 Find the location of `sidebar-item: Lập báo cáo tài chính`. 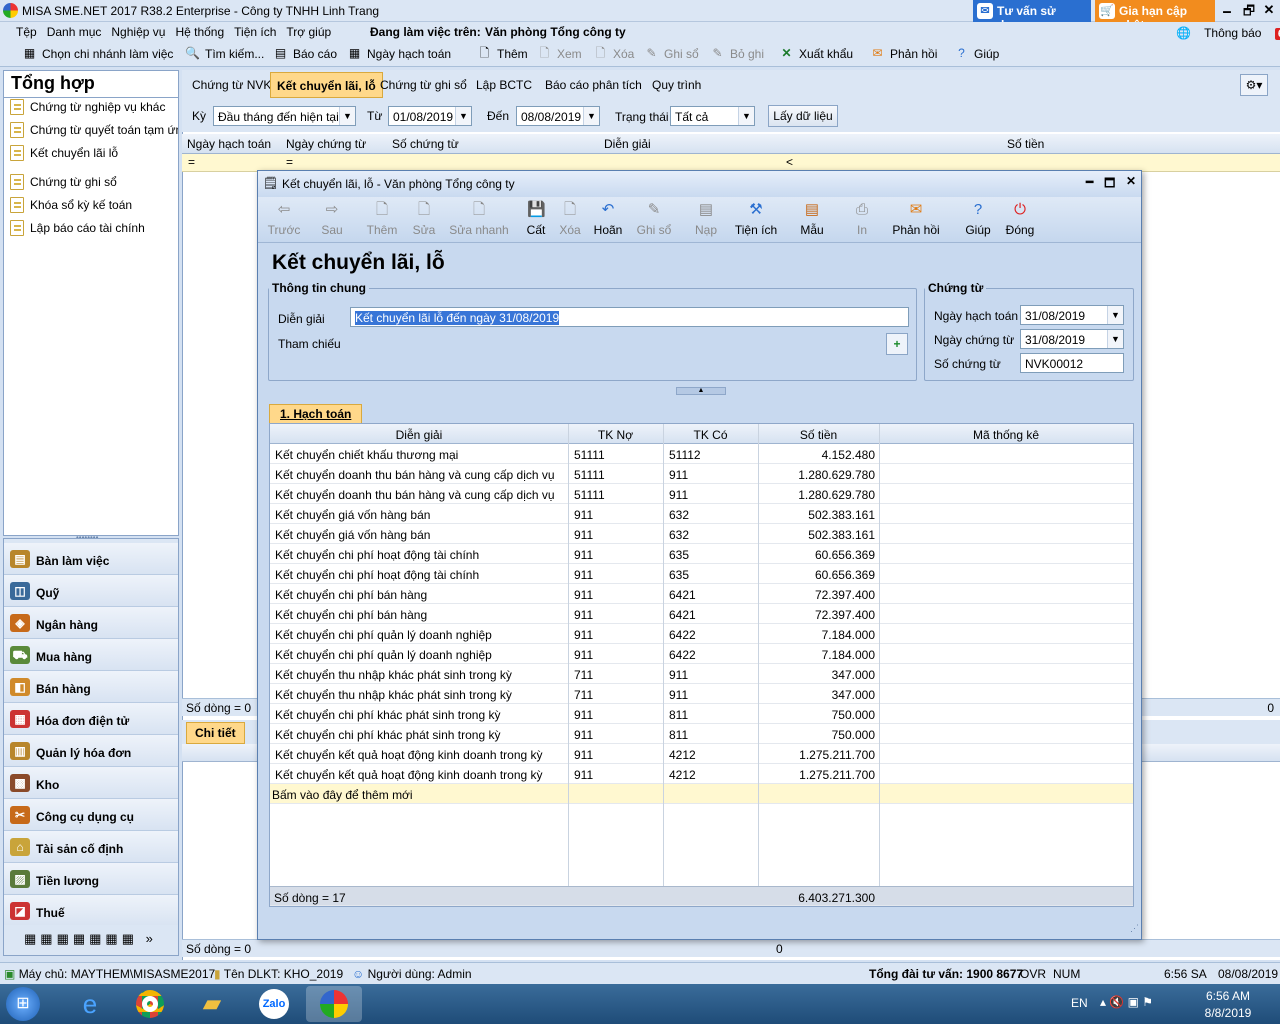

sidebar-item: Lập báo cáo tài chính is located at coordinates (93, 228).